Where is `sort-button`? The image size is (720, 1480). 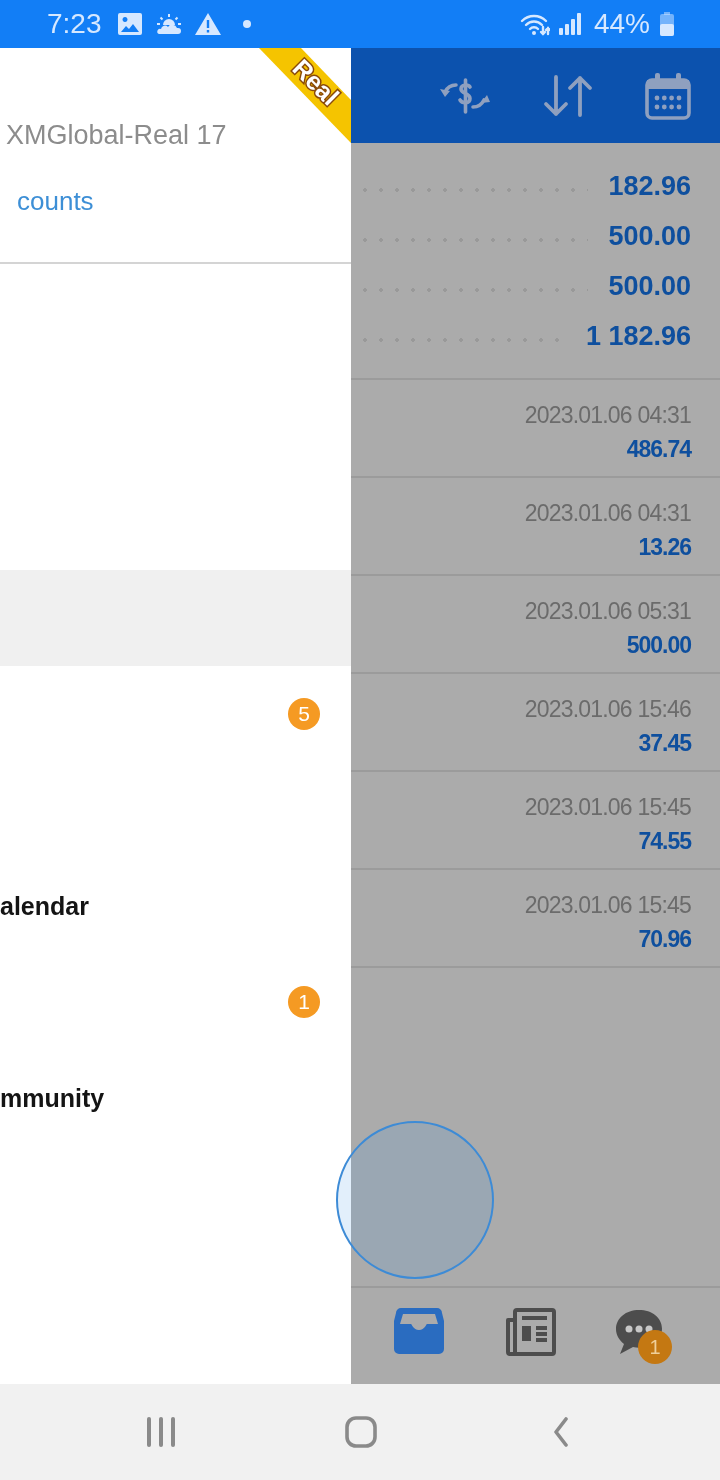 sort-button is located at coordinates (568, 95).